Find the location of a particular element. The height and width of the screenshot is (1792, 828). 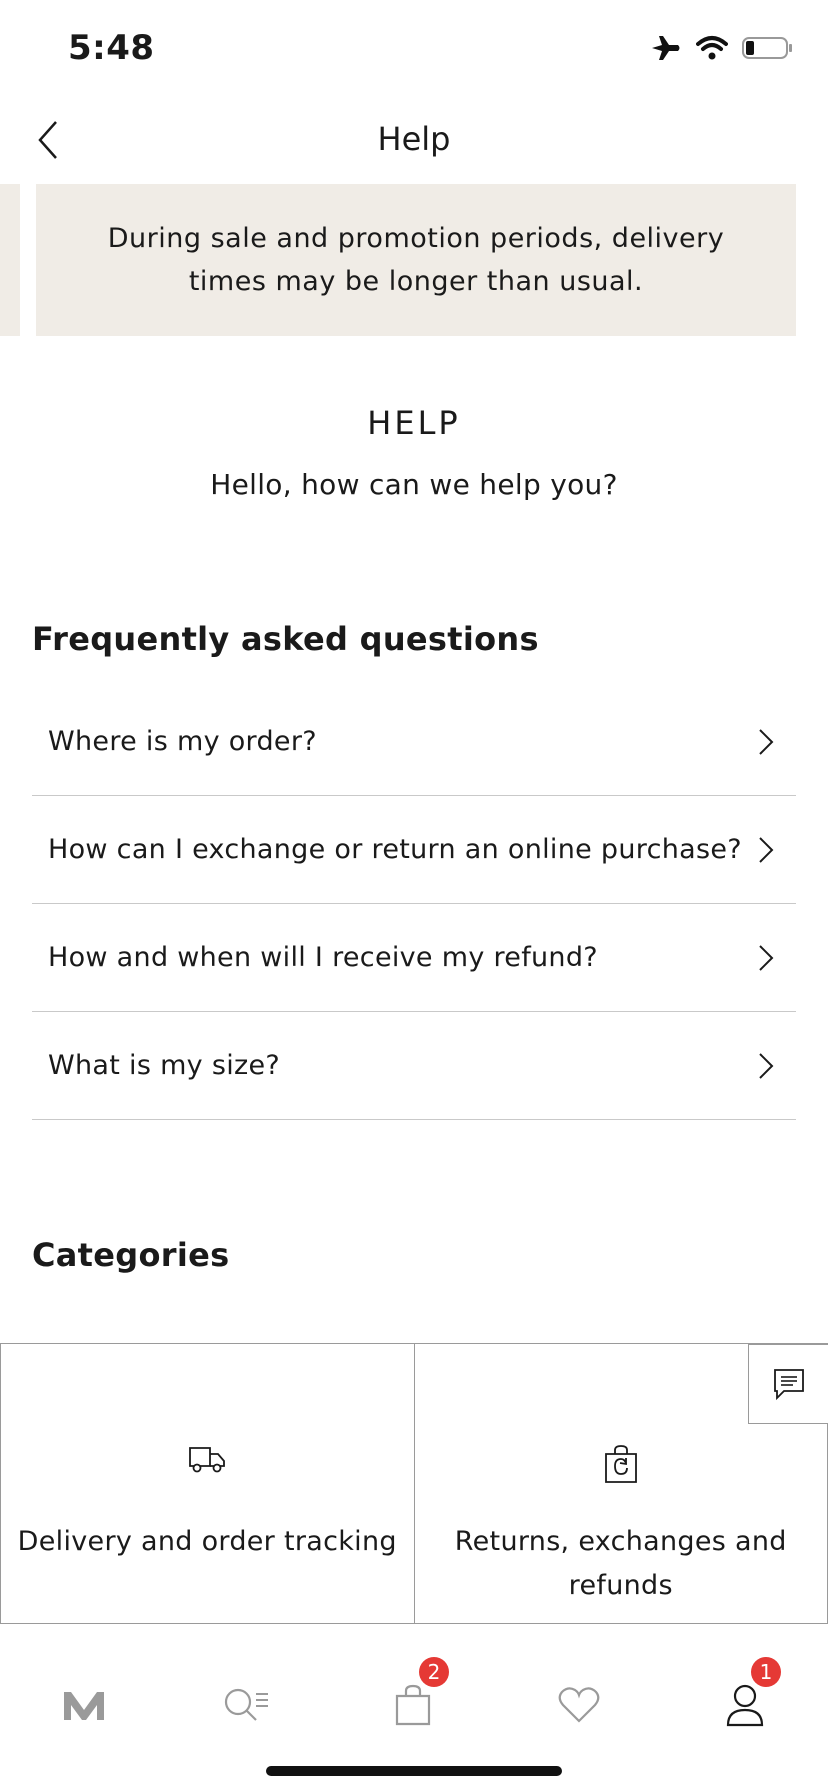

banner-previous-edge is located at coordinates (10, 260).